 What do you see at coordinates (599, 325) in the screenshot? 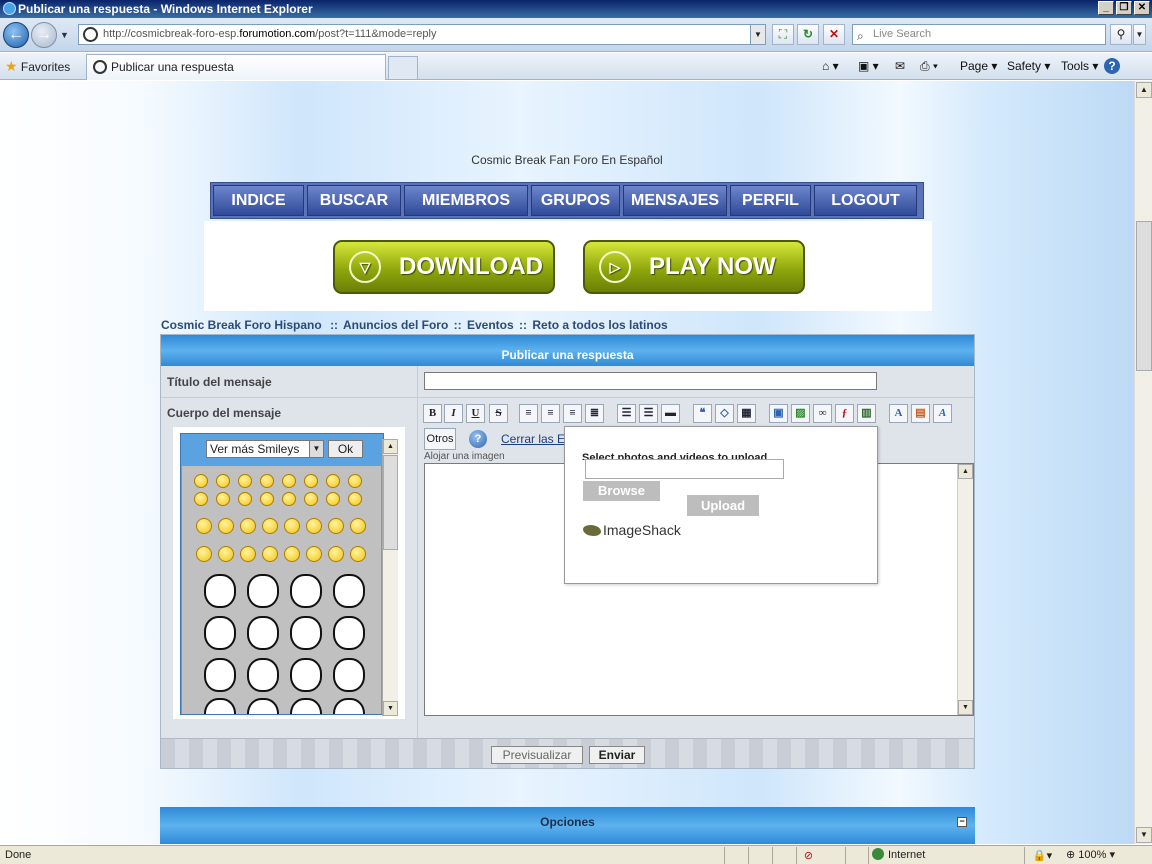
I see `breadcrumb-link-reto: Reto a todos los latinos` at bounding box center [599, 325].